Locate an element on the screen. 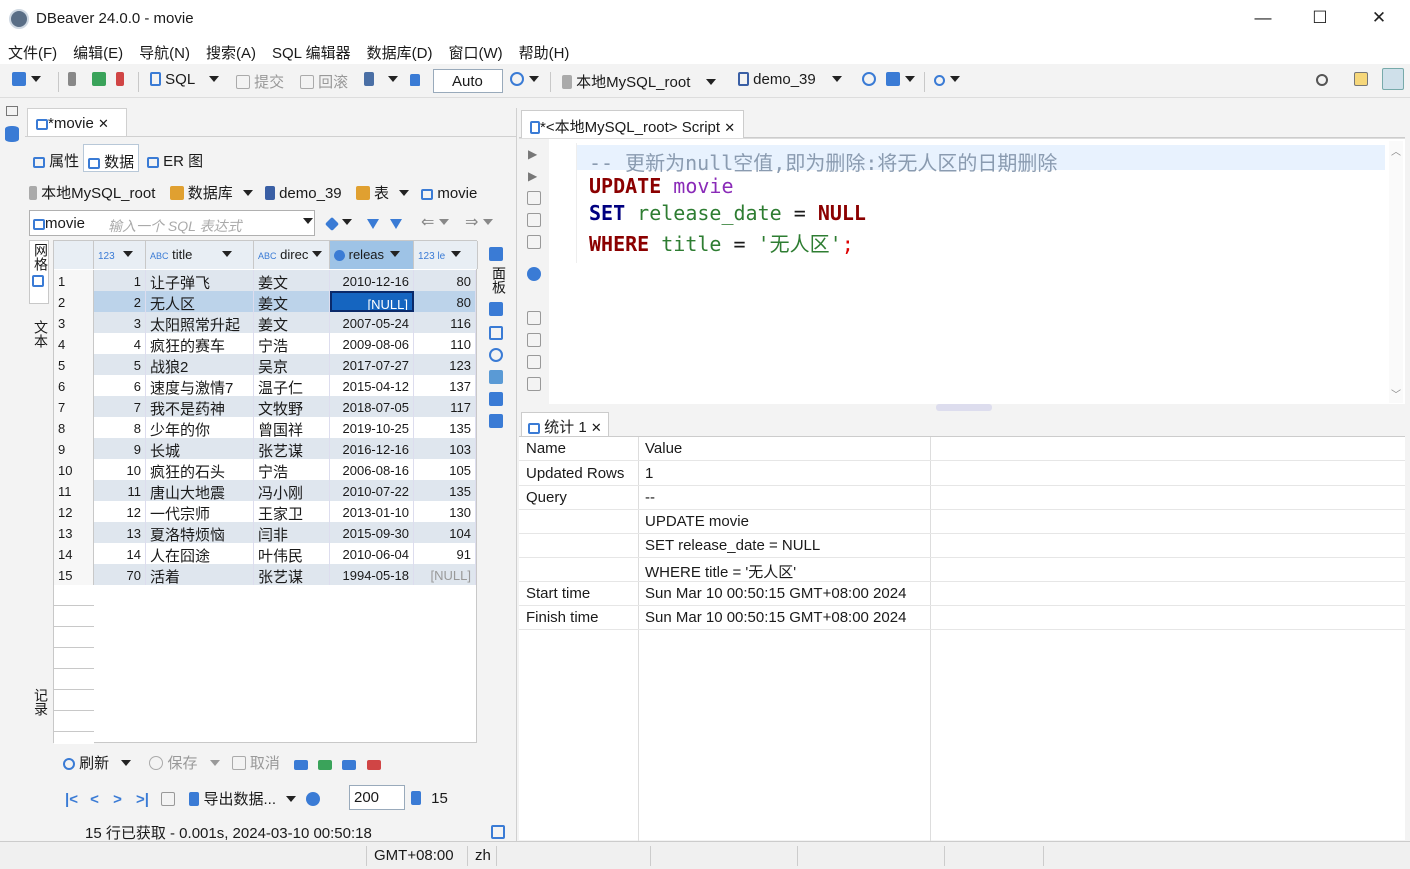 This screenshot has height=869, width=1410. menu-database: 数据库(D) is located at coordinates (400, 50).